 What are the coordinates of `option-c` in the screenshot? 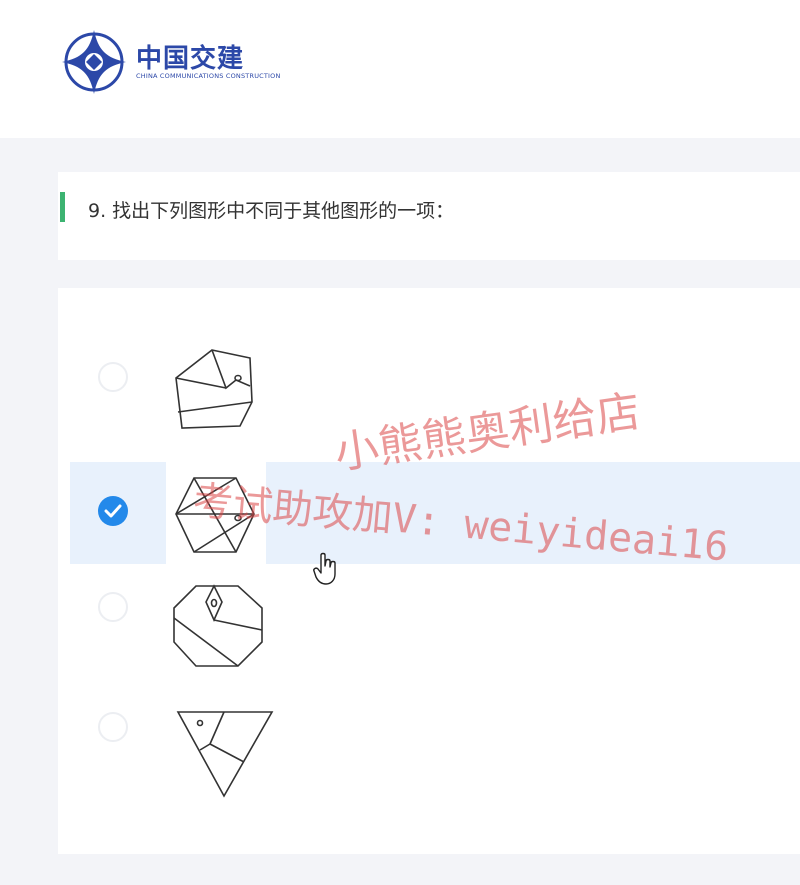 It's located at (429, 613).